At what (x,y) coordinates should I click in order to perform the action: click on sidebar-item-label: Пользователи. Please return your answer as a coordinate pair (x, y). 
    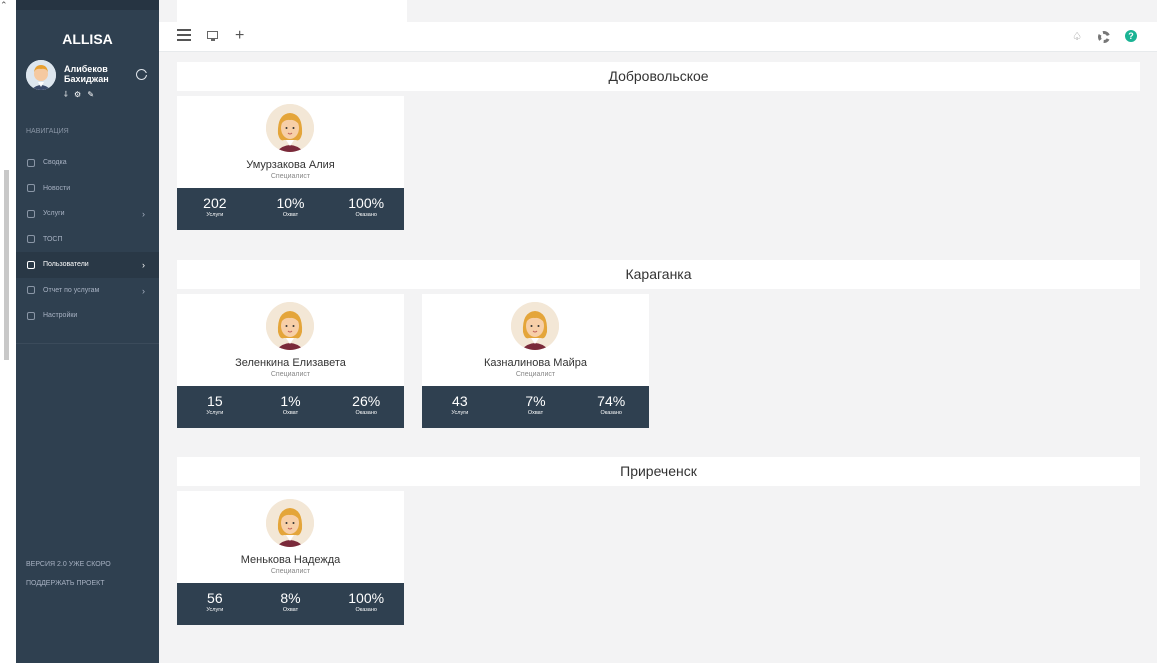
    Looking at the image, I should click on (66, 265).